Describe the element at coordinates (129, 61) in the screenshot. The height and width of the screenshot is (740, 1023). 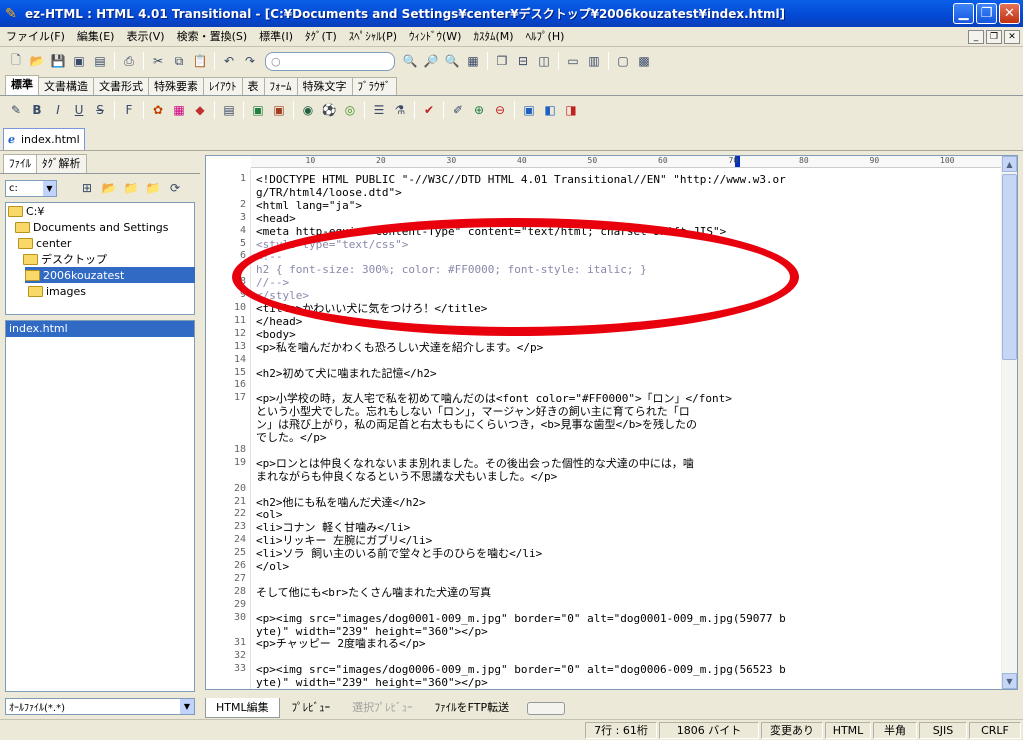
I see `print-icon: ⎙` at that location.